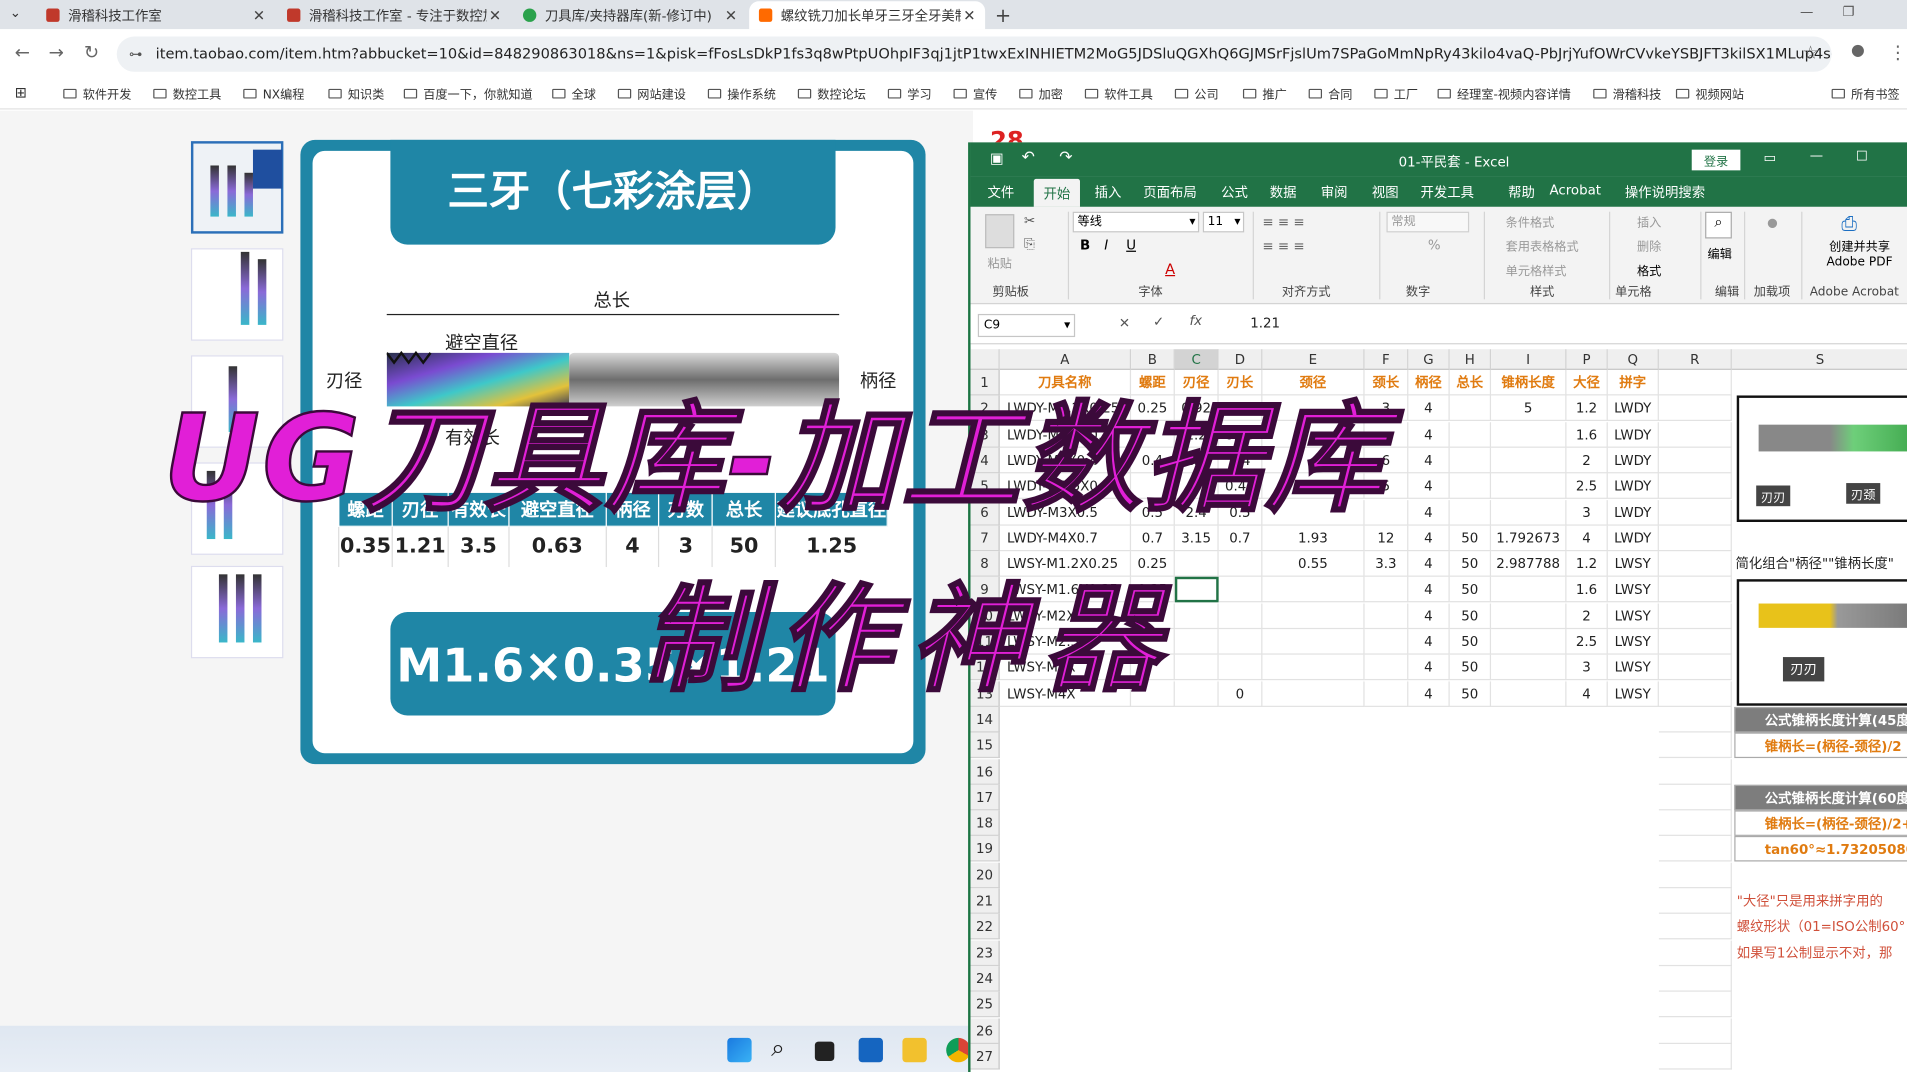 The width and height of the screenshot is (1907, 1072). Describe the element at coordinates (1234, 192) in the screenshot. I see `ribbon-tab: 公式` at that location.